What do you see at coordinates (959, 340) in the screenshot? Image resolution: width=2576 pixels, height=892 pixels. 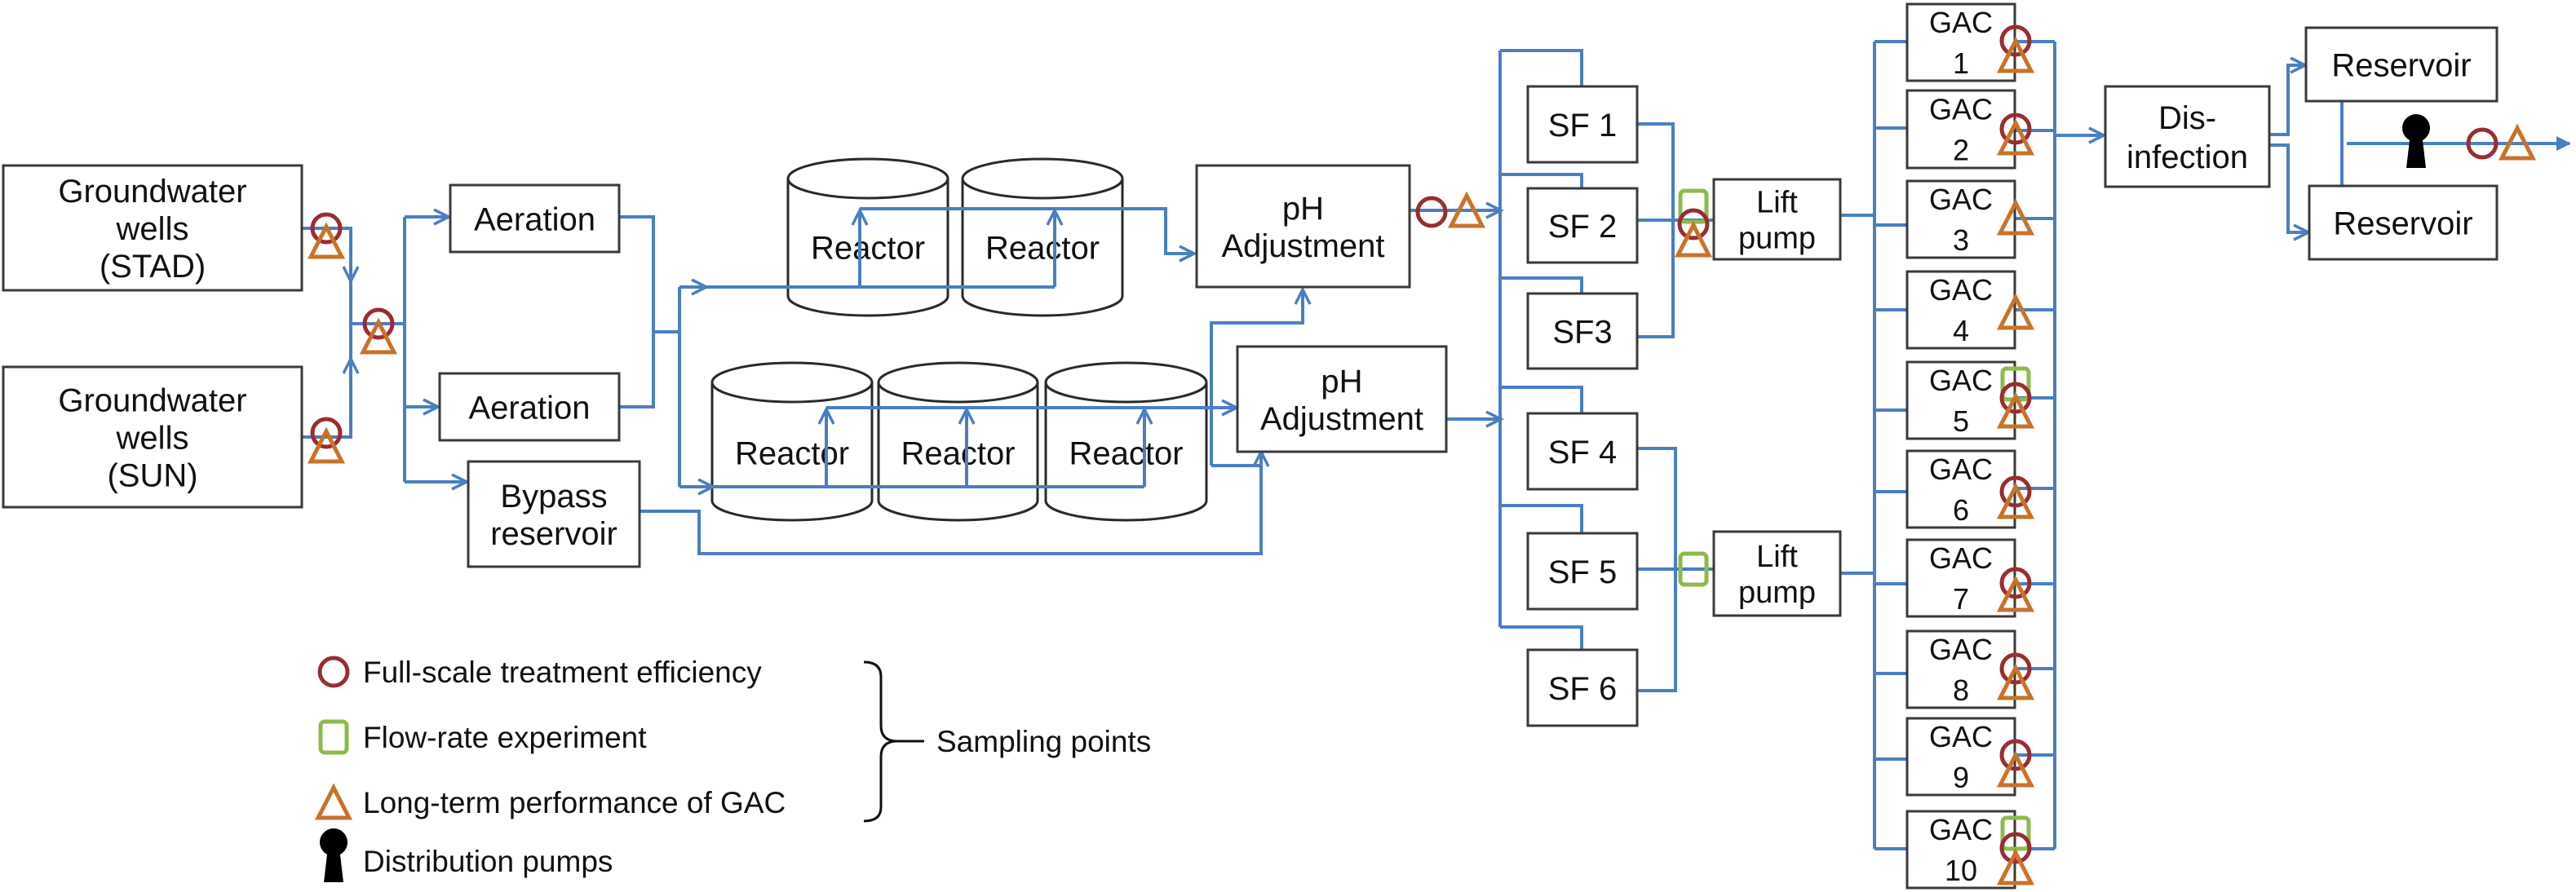 I see `reactors: Reactor Reactor Reactor Reactor Reactor` at bounding box center [959, 340].